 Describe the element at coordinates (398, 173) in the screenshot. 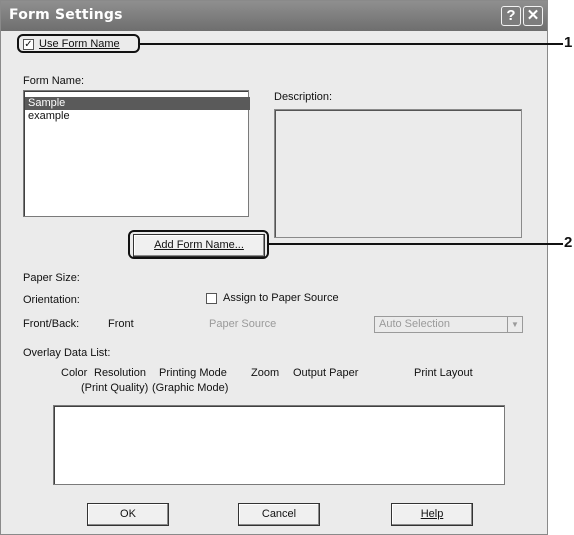

I see `description-box` at that location.